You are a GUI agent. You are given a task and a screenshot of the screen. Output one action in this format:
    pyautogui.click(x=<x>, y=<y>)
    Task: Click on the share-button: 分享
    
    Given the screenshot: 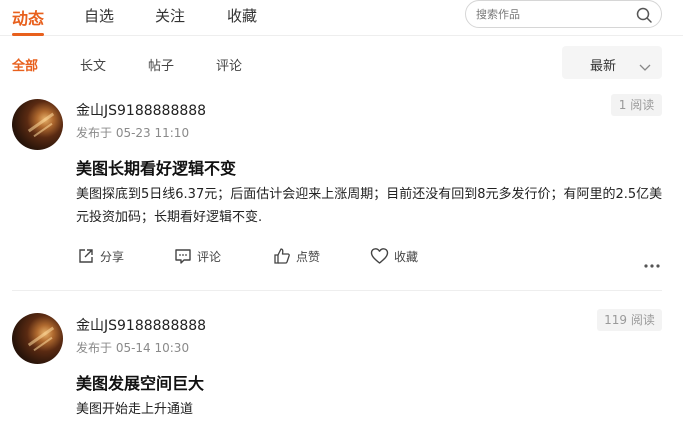 What is the action you would take?
    pyautogui.click(x=100, y=256)
    